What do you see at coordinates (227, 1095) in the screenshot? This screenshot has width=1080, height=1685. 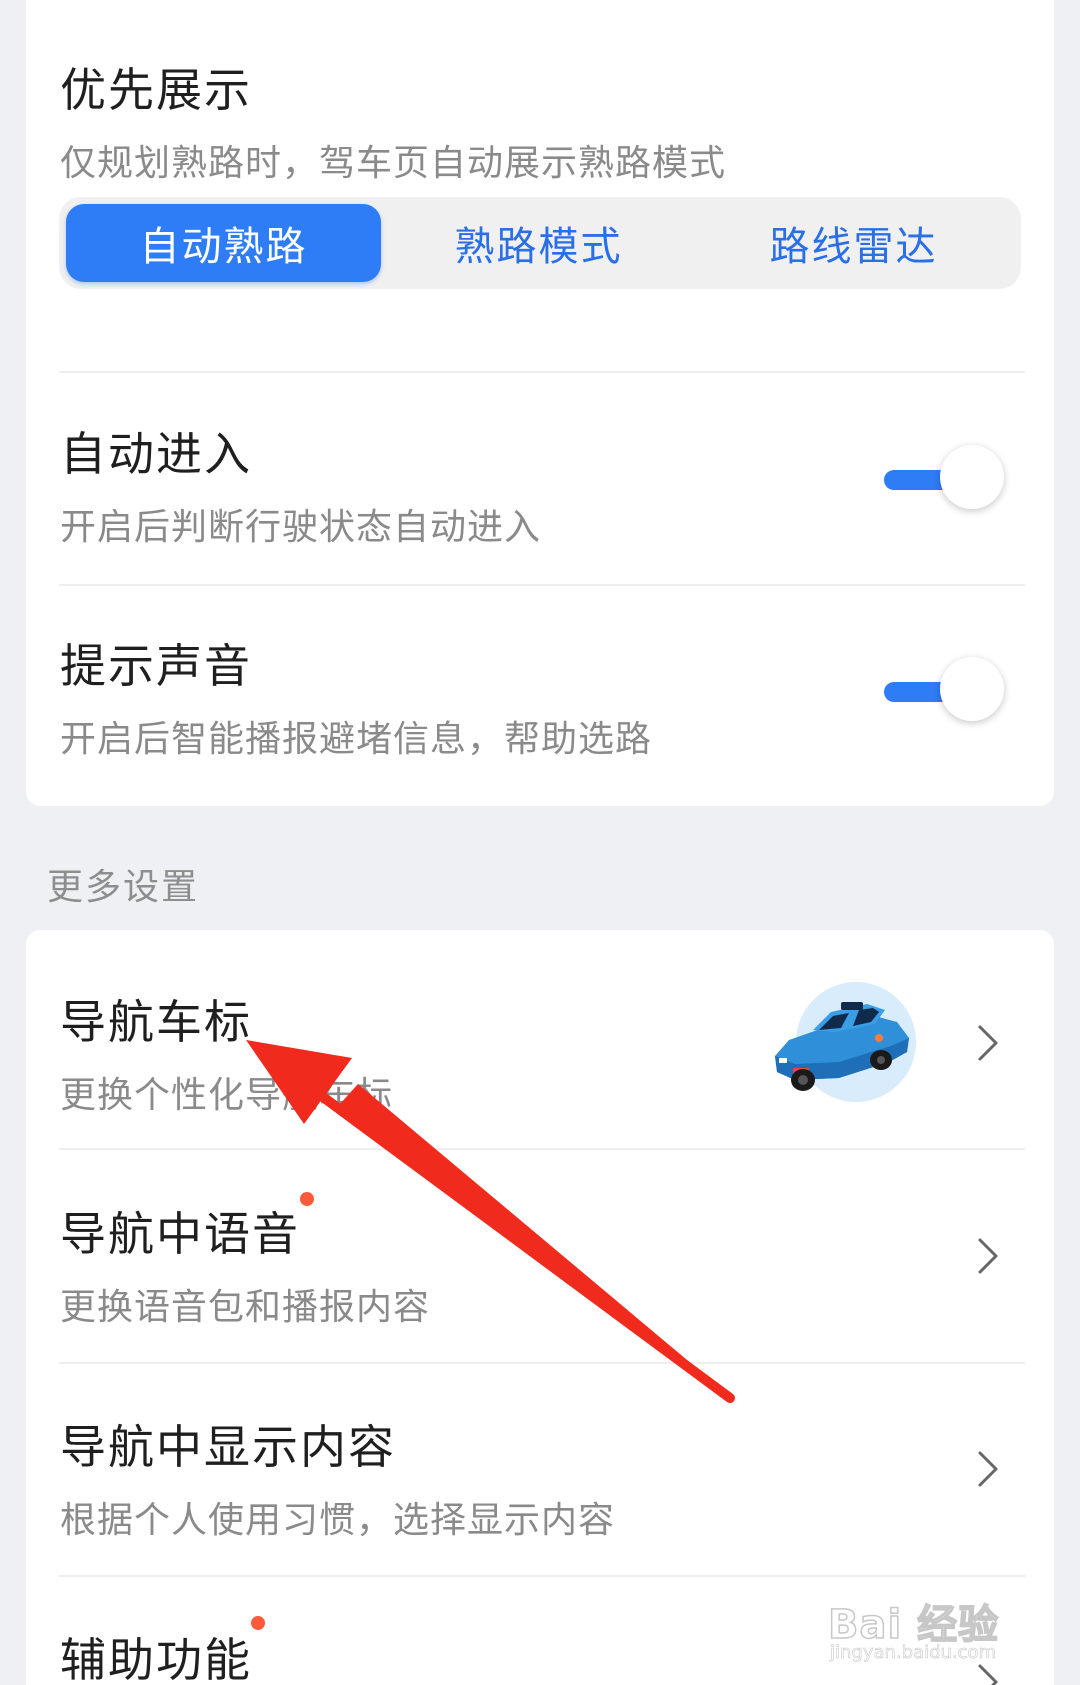 I see `nav-car-icon-subtitle: 更换个性化导航车标` at bounding box center [227, 1095].